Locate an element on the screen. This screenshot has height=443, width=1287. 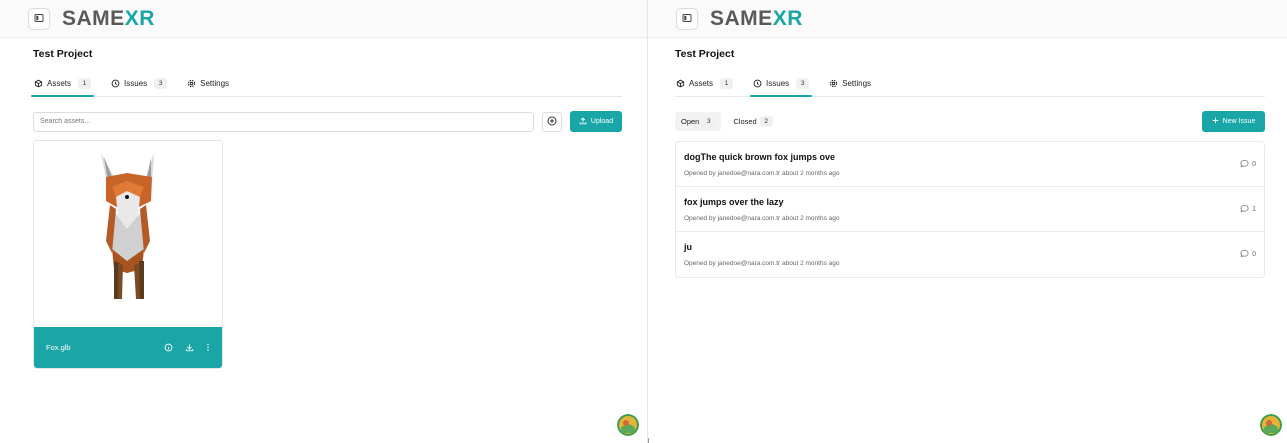
info-icon is located at coordinates (168, 347).